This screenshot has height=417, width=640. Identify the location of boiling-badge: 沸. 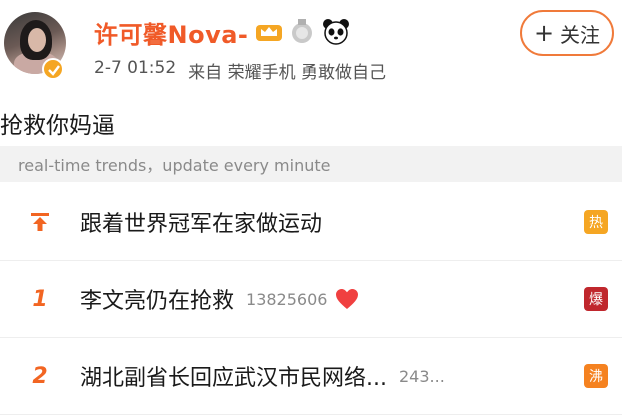
(596, 376).